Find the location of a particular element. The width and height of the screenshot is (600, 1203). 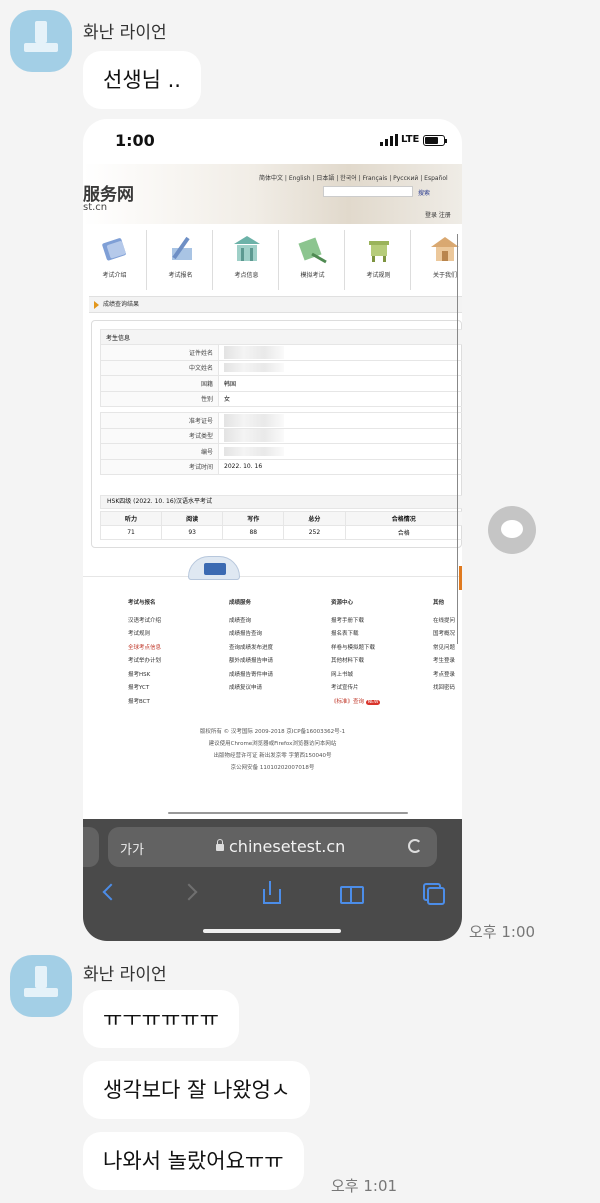

footer-link: 《标准》查询 NEW is located at coordinates (356, 704).